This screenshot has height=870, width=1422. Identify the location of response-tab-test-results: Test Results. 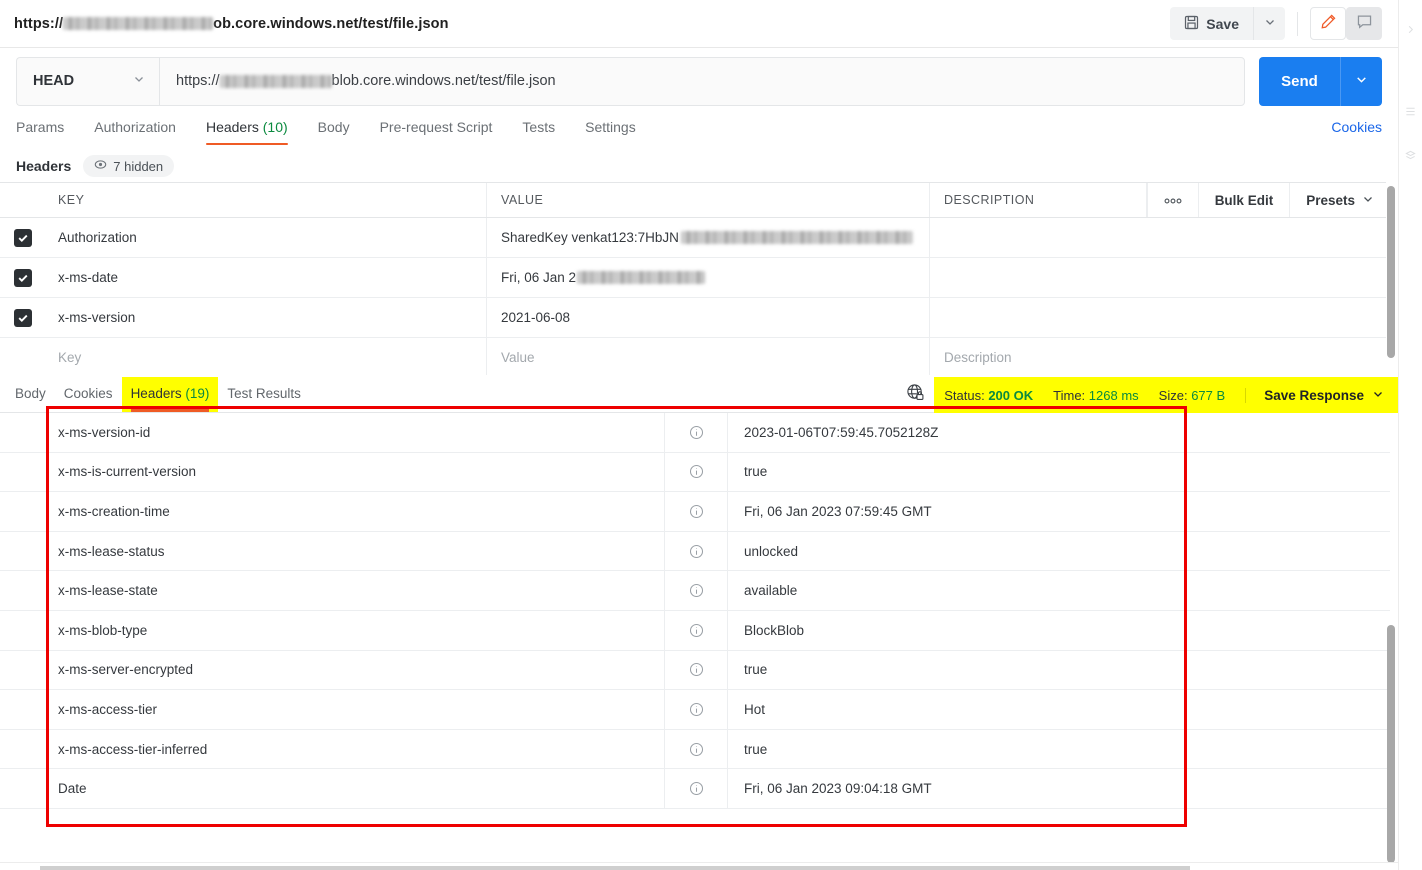
(264, 394).